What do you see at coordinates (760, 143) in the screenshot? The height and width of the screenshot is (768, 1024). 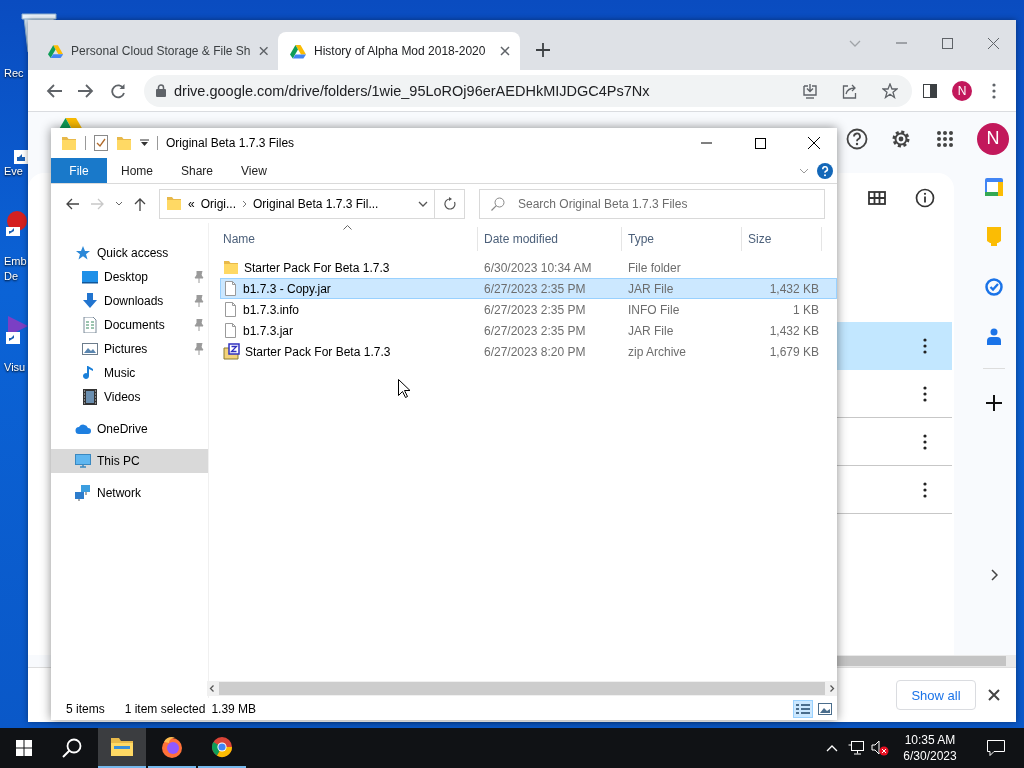 I see `maximize-icon` at bounding box center [760, 143].